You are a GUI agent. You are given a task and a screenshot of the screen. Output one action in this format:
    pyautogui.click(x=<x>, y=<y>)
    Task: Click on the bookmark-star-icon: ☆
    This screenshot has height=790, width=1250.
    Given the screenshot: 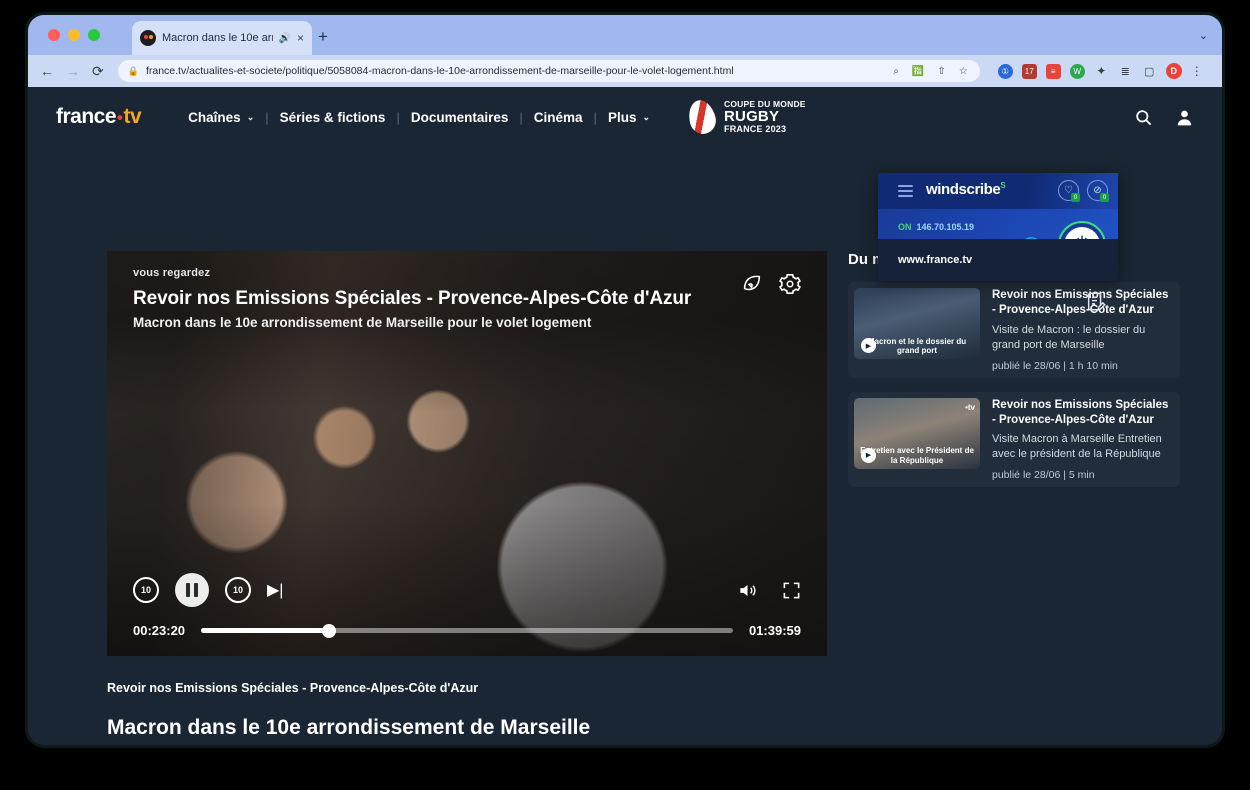 What is the action you would take?
    pyautogui.click(x=963, y=71)
    